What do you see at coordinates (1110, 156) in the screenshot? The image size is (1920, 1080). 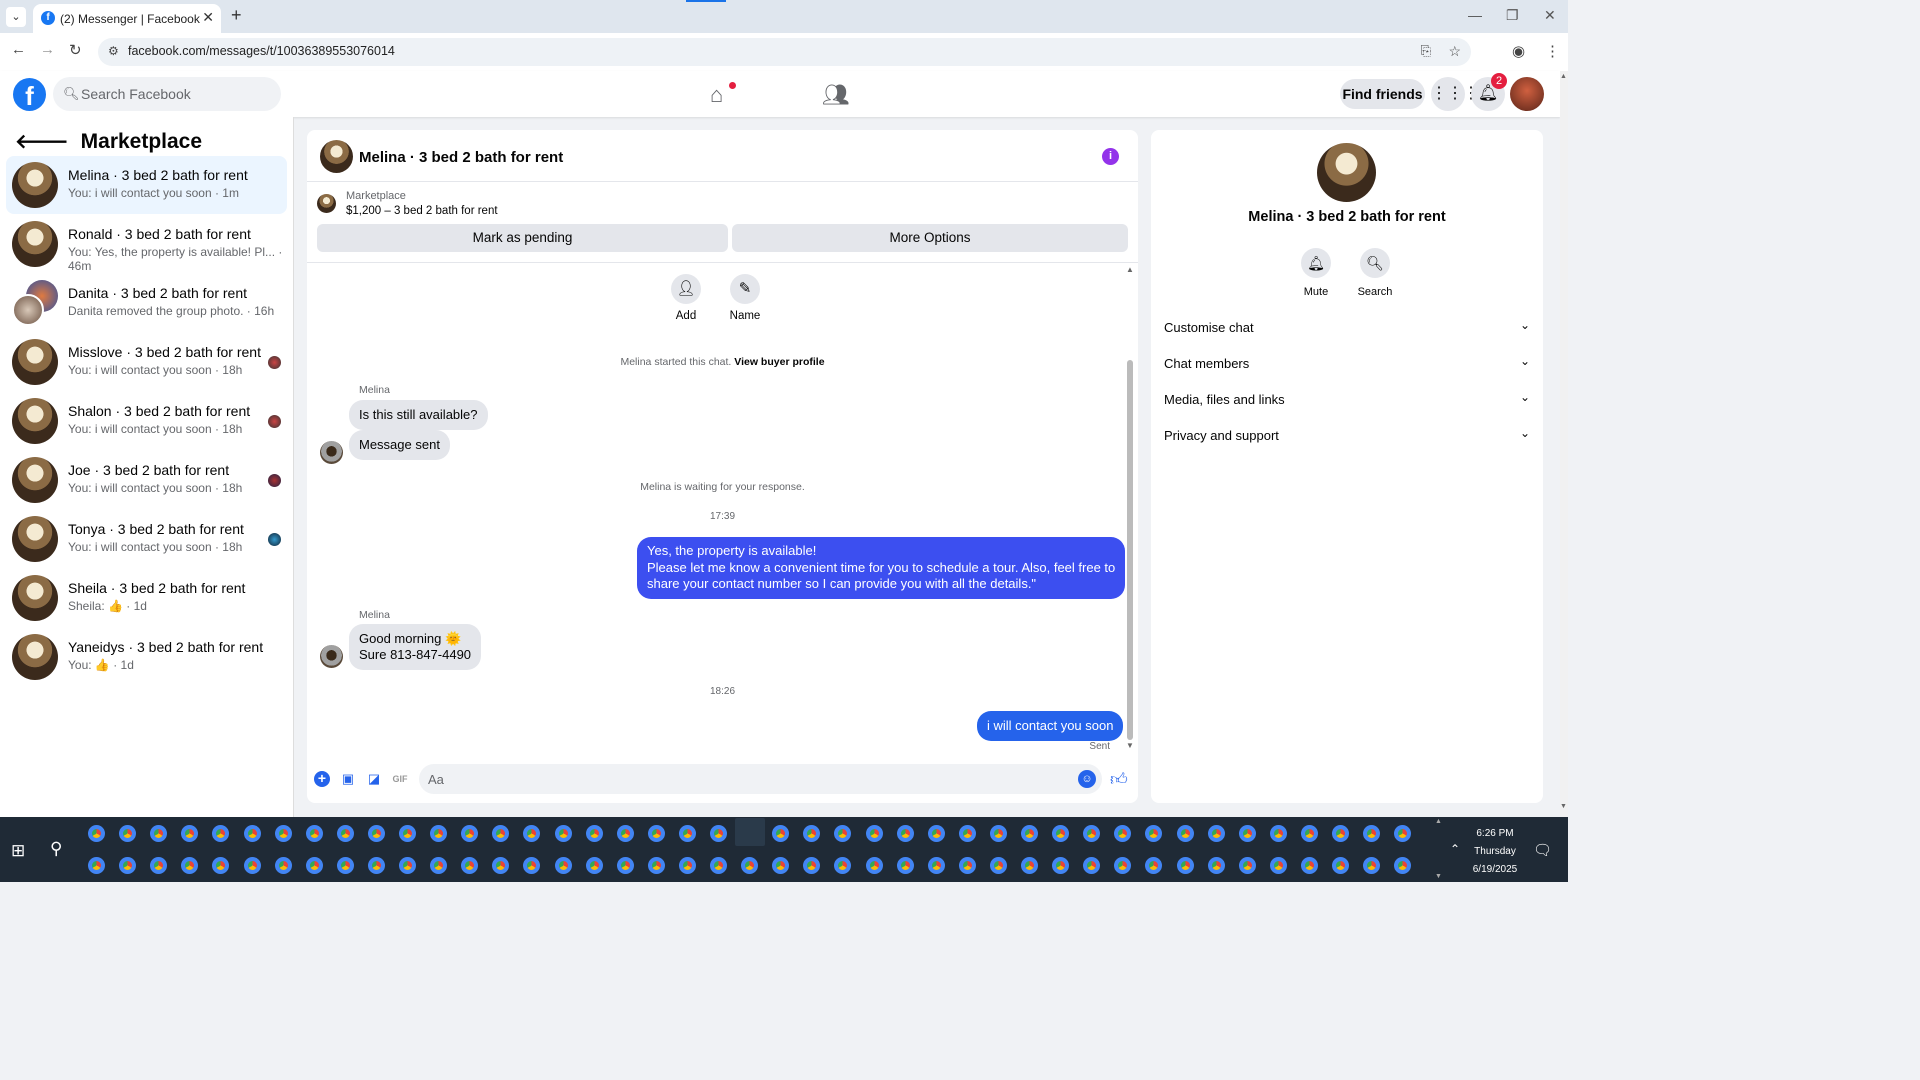 I see `info-icon: i` at bounding box center [1110, 156].